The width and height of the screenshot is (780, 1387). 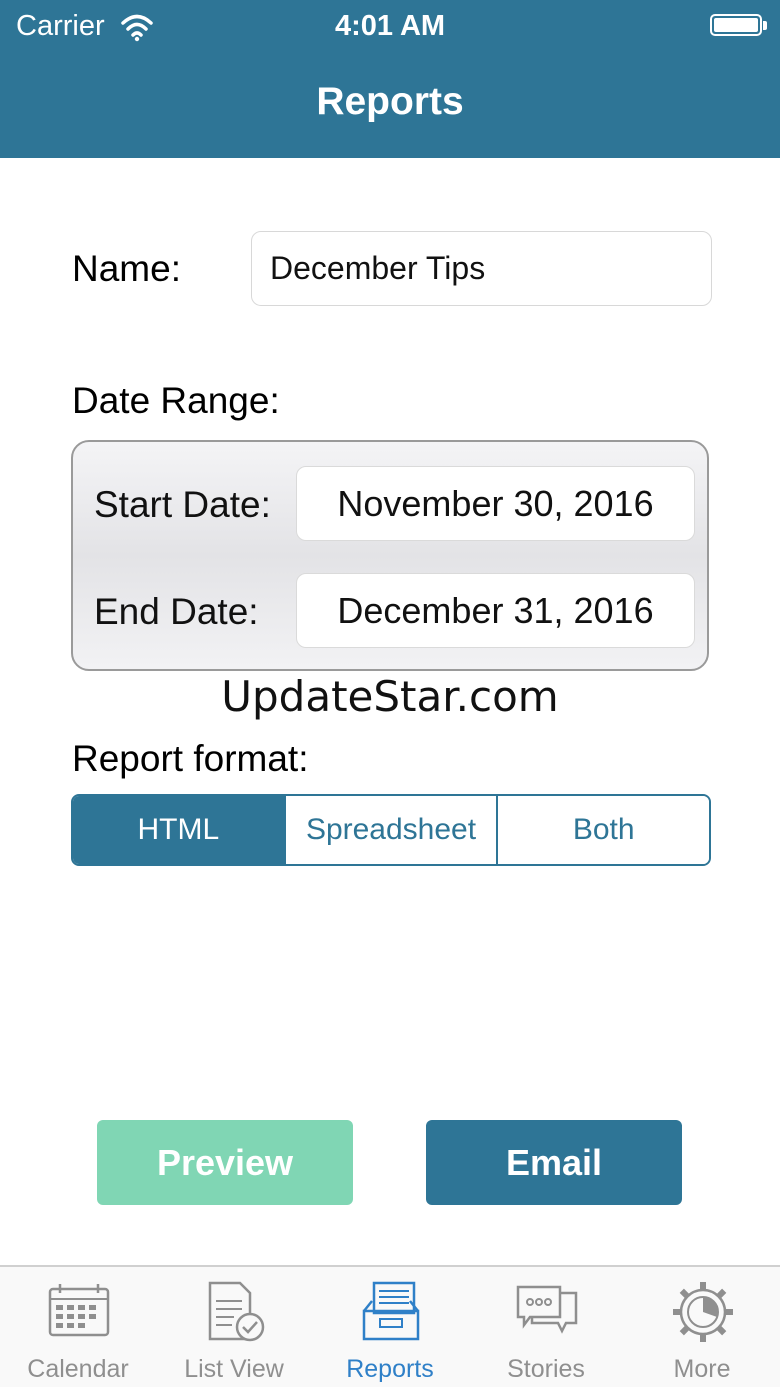 I want to click on start-date-field: November 30, 2016, so click(x=495, y=503).